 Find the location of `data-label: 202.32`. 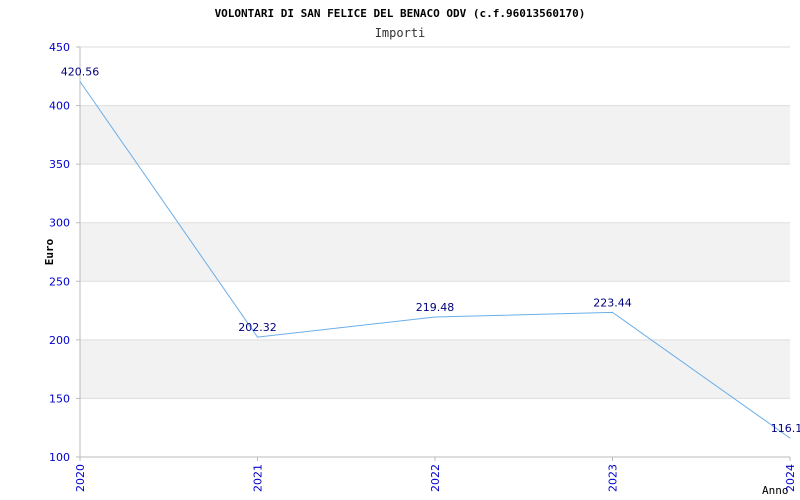

data-label: 202.32 is located at coordinates (257, 327).